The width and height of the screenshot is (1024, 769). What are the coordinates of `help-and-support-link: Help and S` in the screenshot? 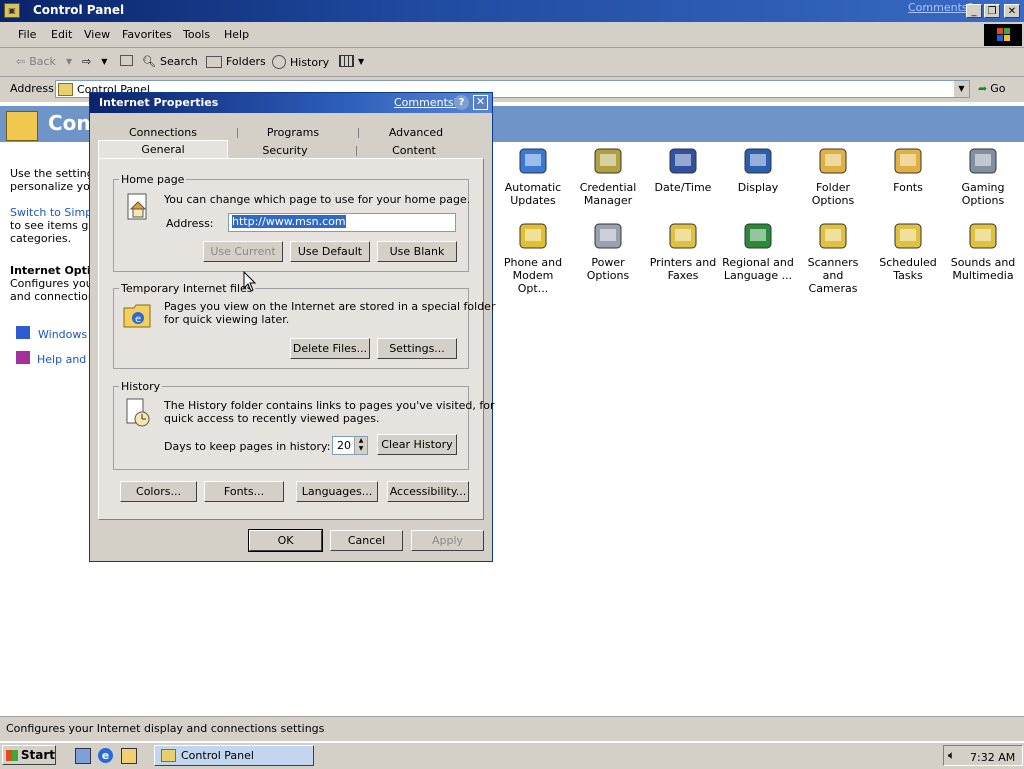 It's located at (67, 359).